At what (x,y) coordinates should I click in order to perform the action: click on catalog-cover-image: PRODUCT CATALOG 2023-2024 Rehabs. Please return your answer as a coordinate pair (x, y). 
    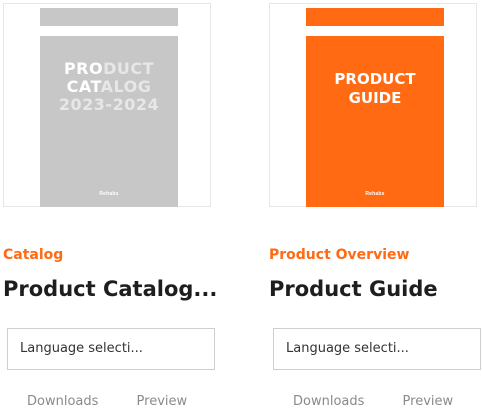
    Looking at the image, I should click on (109, 107).